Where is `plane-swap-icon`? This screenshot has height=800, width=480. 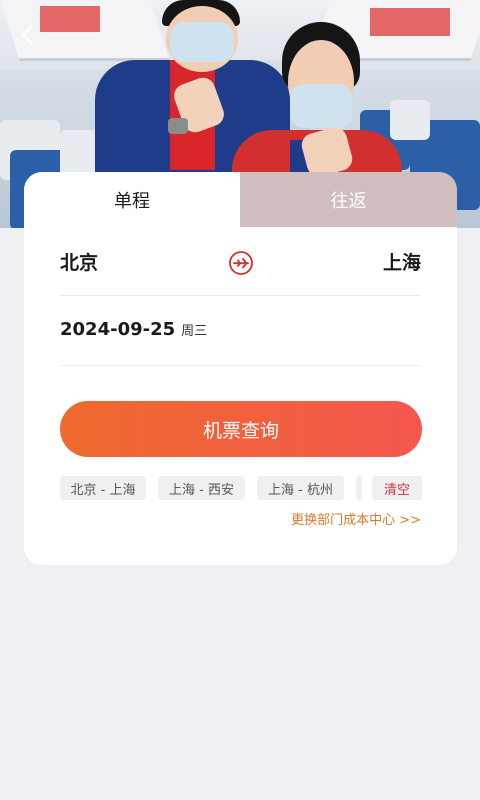 plane-swap-icon is located at coordinates (241, 263).